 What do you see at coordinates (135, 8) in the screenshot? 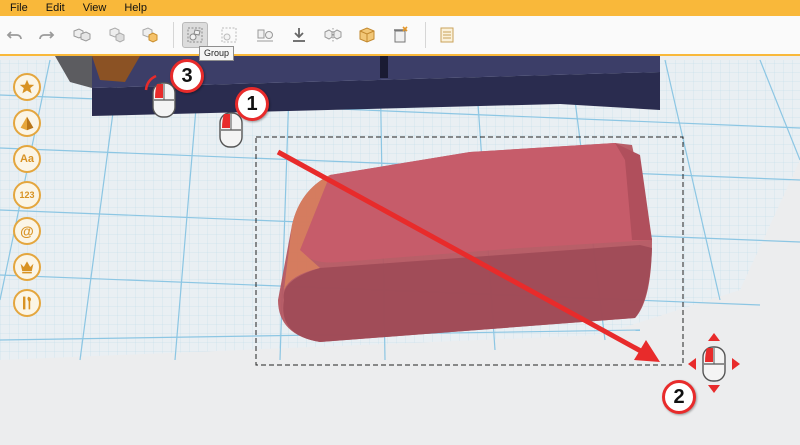
I see `menu-help: Help` at bounding box center [135, 8].